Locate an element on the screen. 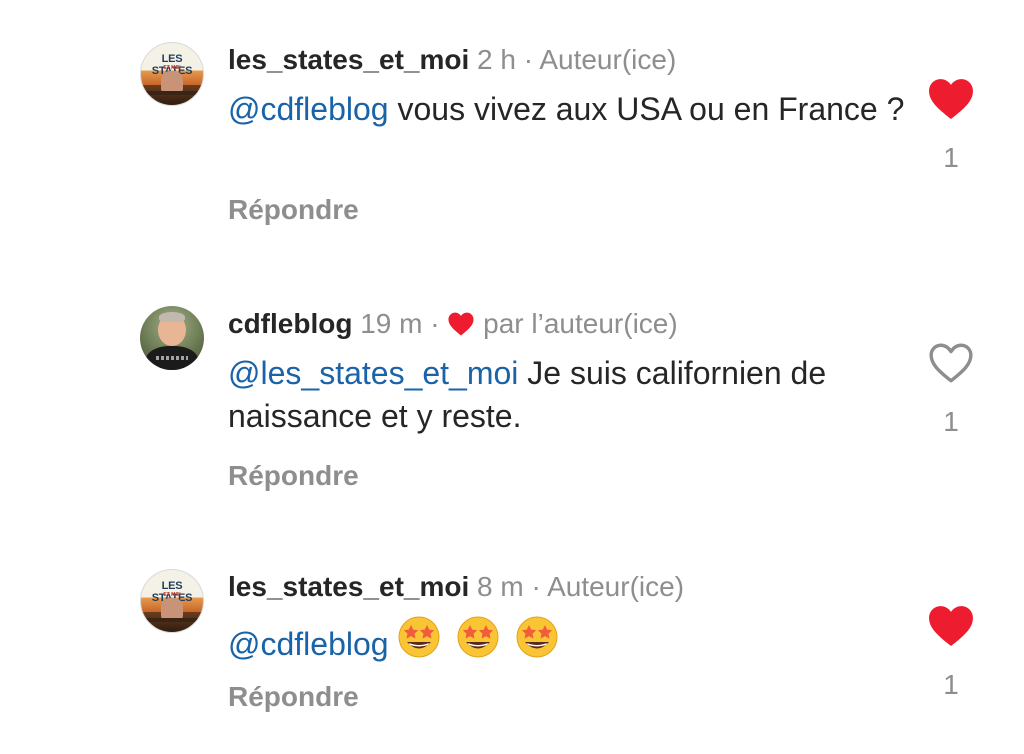 This screenshot has width=1024, height=754. comment-header: les_states_et_moi 2 h · Auteur(ice) is located at coordinates (452, 60).